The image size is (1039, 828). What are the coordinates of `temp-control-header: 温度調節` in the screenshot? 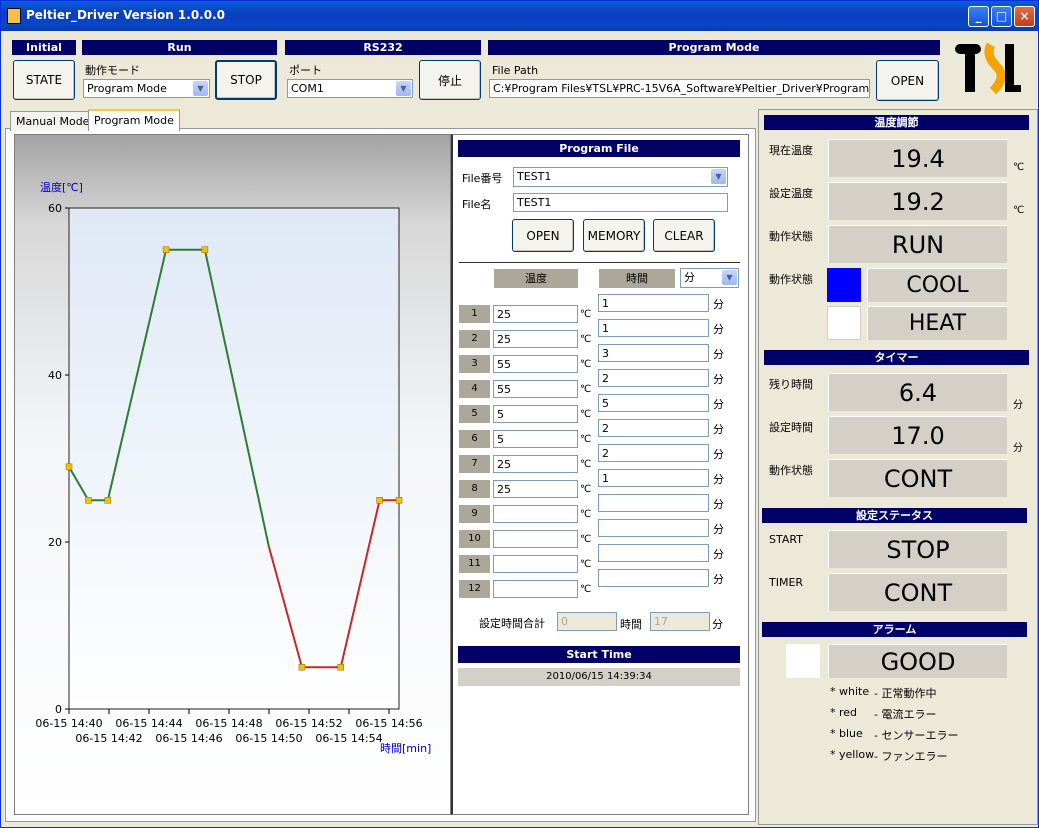 It's located at (896, 122).